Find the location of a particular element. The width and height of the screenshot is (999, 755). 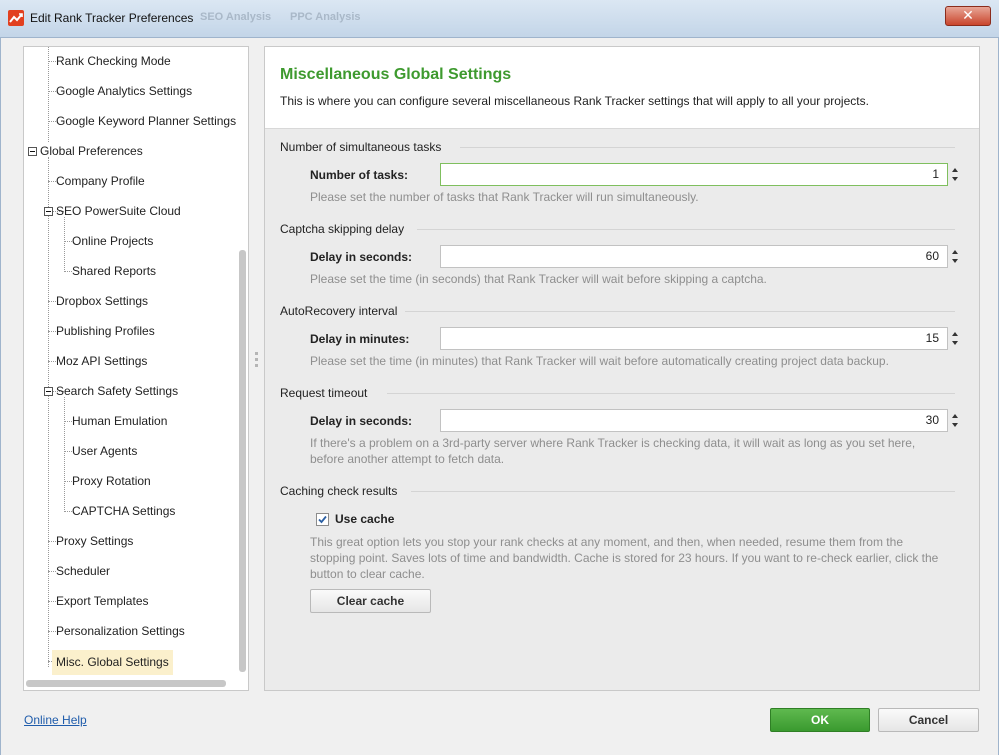

tree-item-personalization-settings: Personalization Settings is located at coordinates (120, 631).